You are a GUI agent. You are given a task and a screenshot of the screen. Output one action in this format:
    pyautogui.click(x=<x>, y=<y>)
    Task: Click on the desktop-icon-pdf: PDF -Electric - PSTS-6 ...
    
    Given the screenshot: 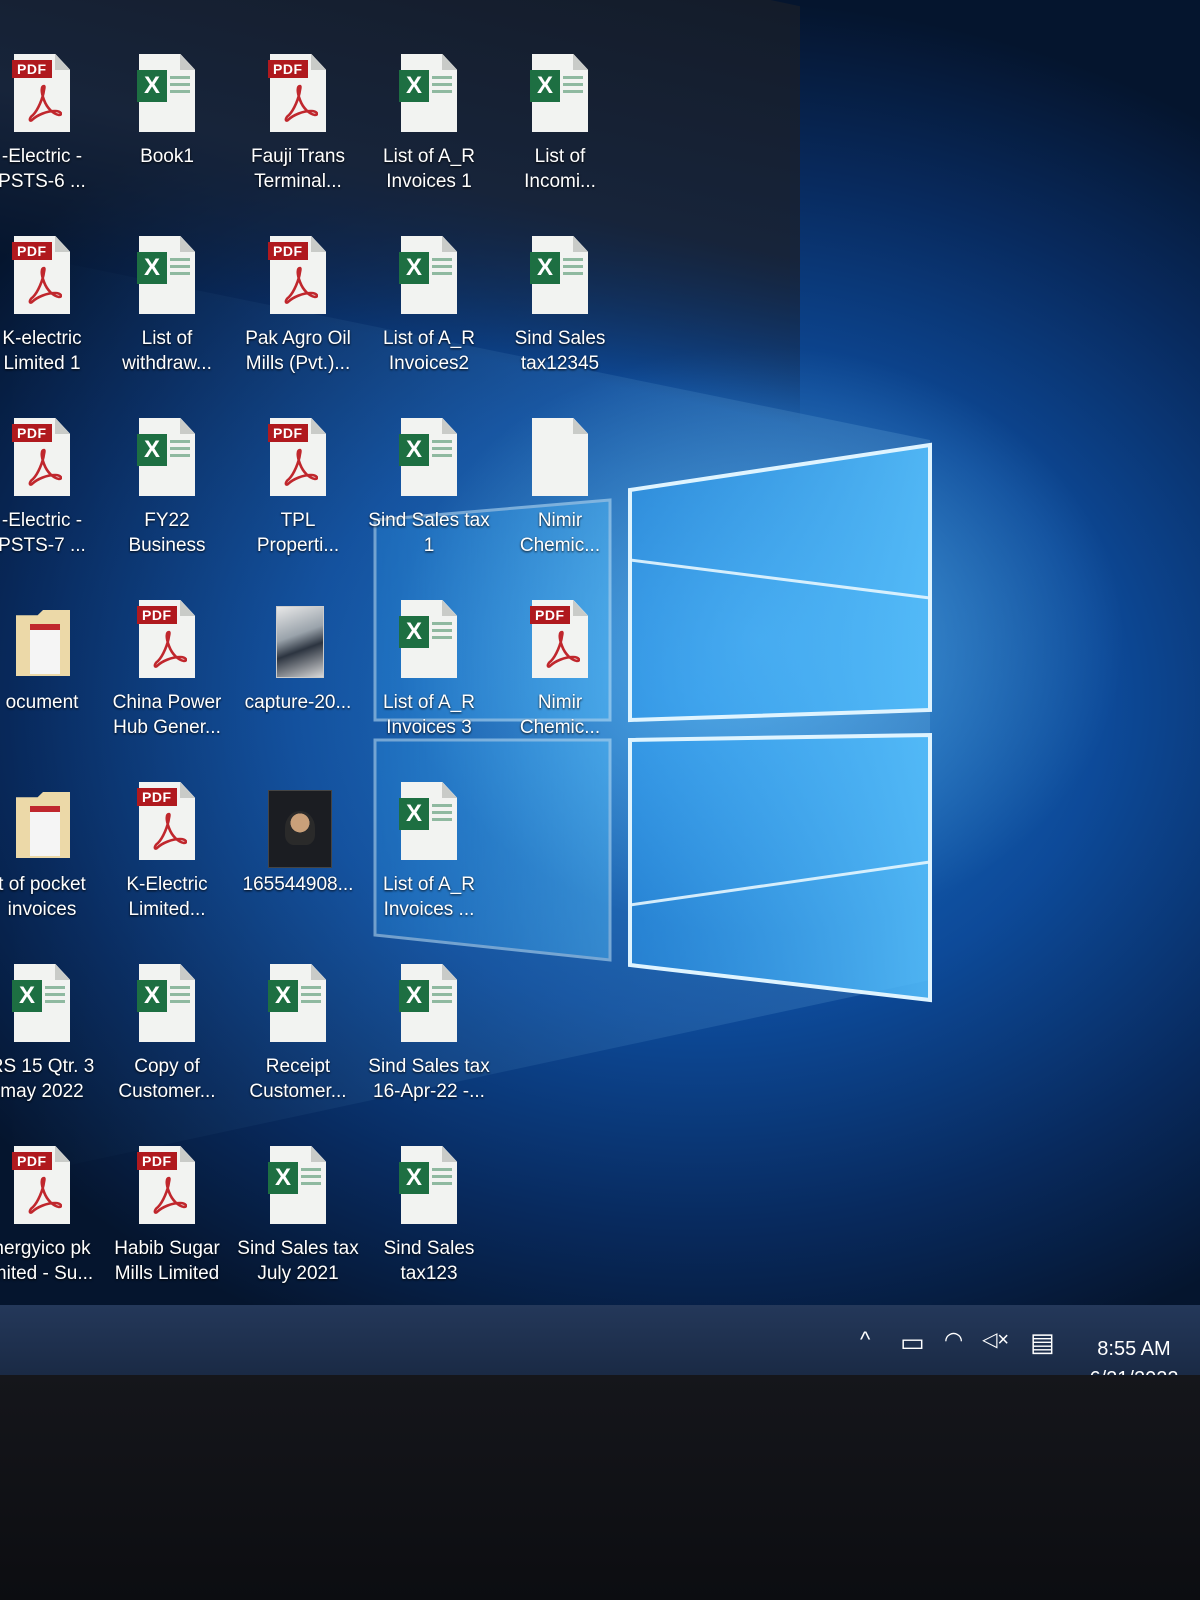 What is the action you would take?
    pyautogui.click(x=52, y=135)
    